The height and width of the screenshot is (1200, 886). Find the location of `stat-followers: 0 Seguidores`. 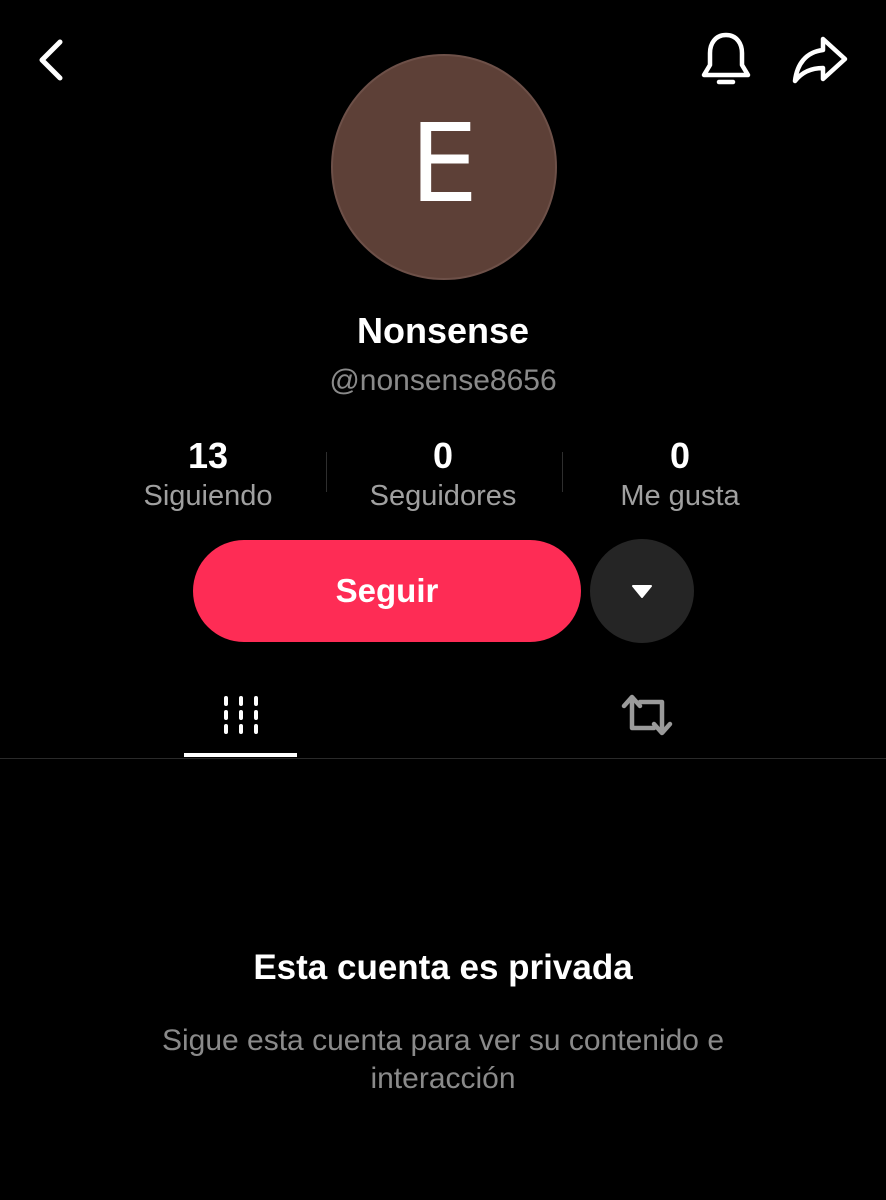

stat-followers: 0 Seguidores is located at coordinates (443, 474).